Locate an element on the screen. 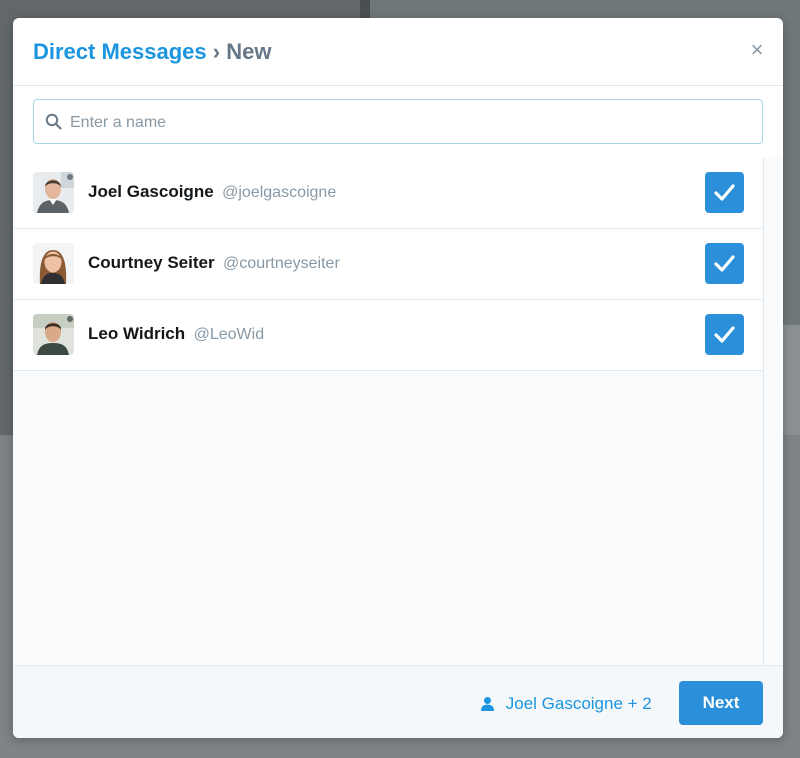  close-button: × is located at coordinates (757, 50).